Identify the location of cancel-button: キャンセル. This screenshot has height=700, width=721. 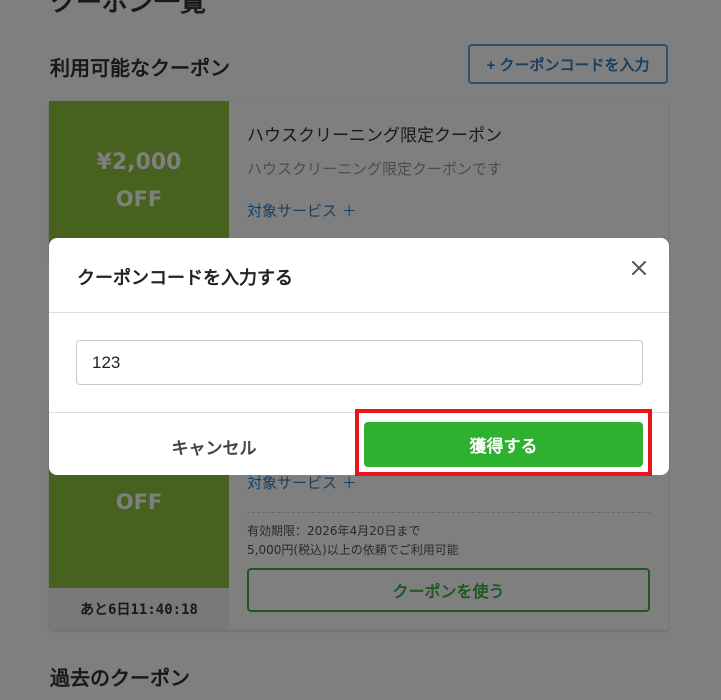
(214, 446).